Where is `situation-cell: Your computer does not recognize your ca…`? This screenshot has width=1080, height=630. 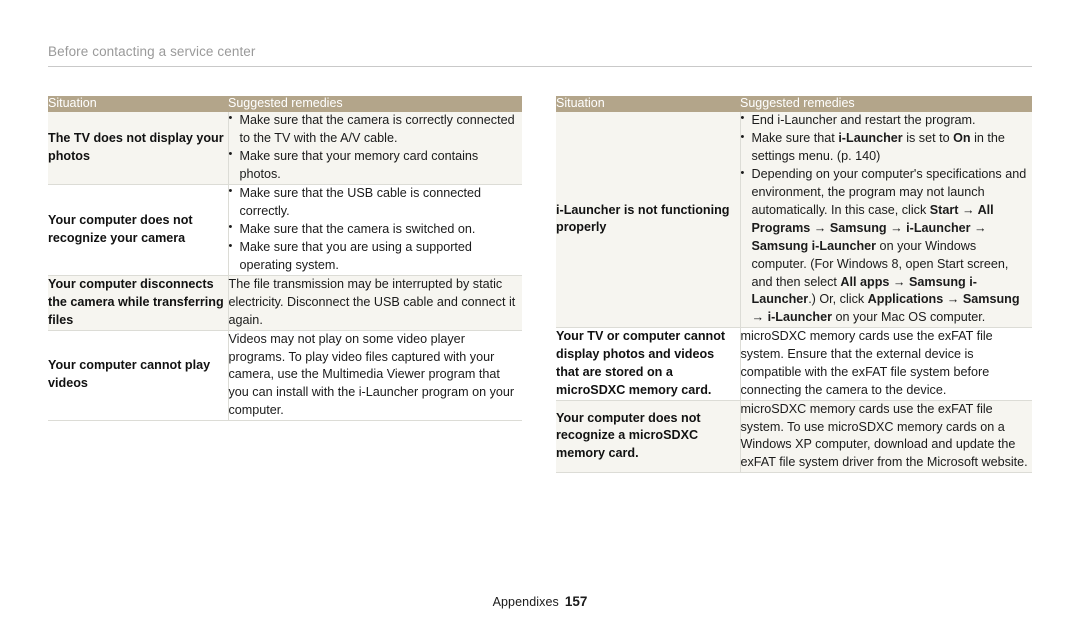
situation-cell: Your computer does not recognize your ca… is located at coordinates (138, 230).